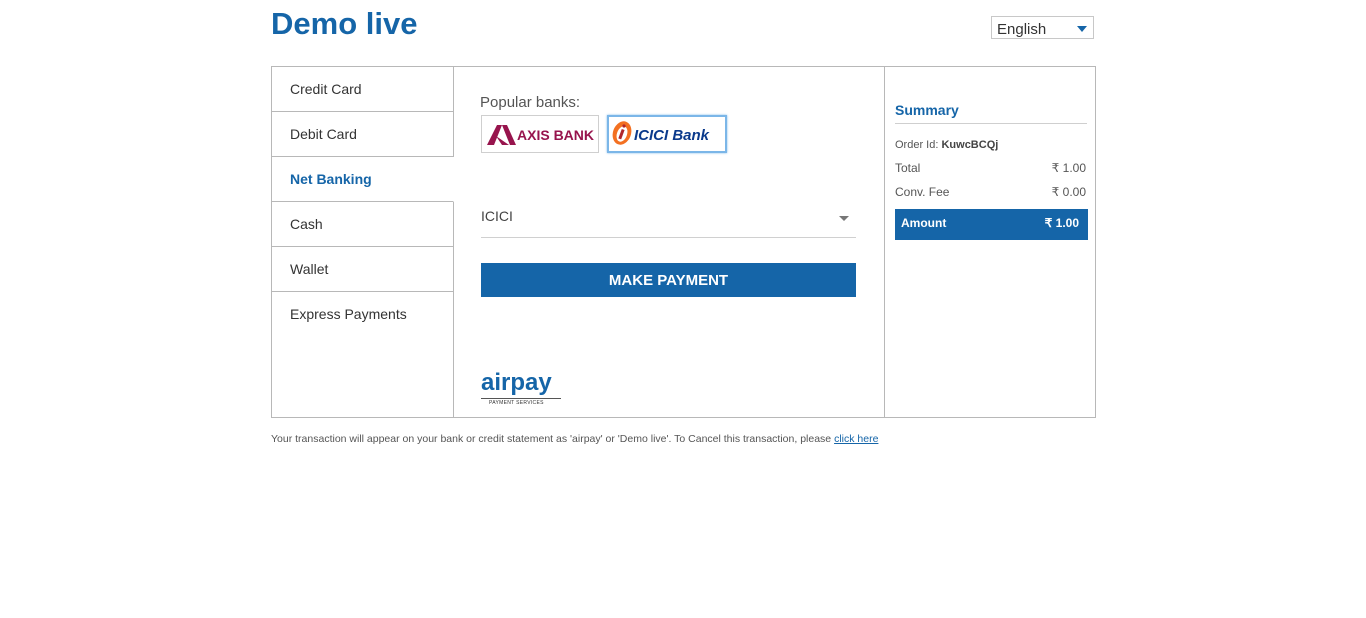 The width and height of the screenshot is (1366, 618). Describe the element at coordinates (917, 145) in the screenshot. I see `order-id-label: Order Id:` at that location.